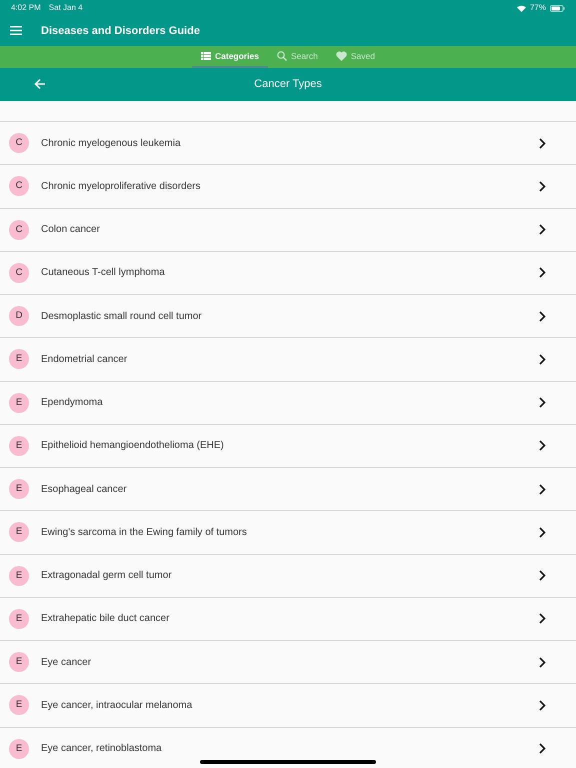 The image size is (576, 768). I want to click on back-button, so click(40, 84).